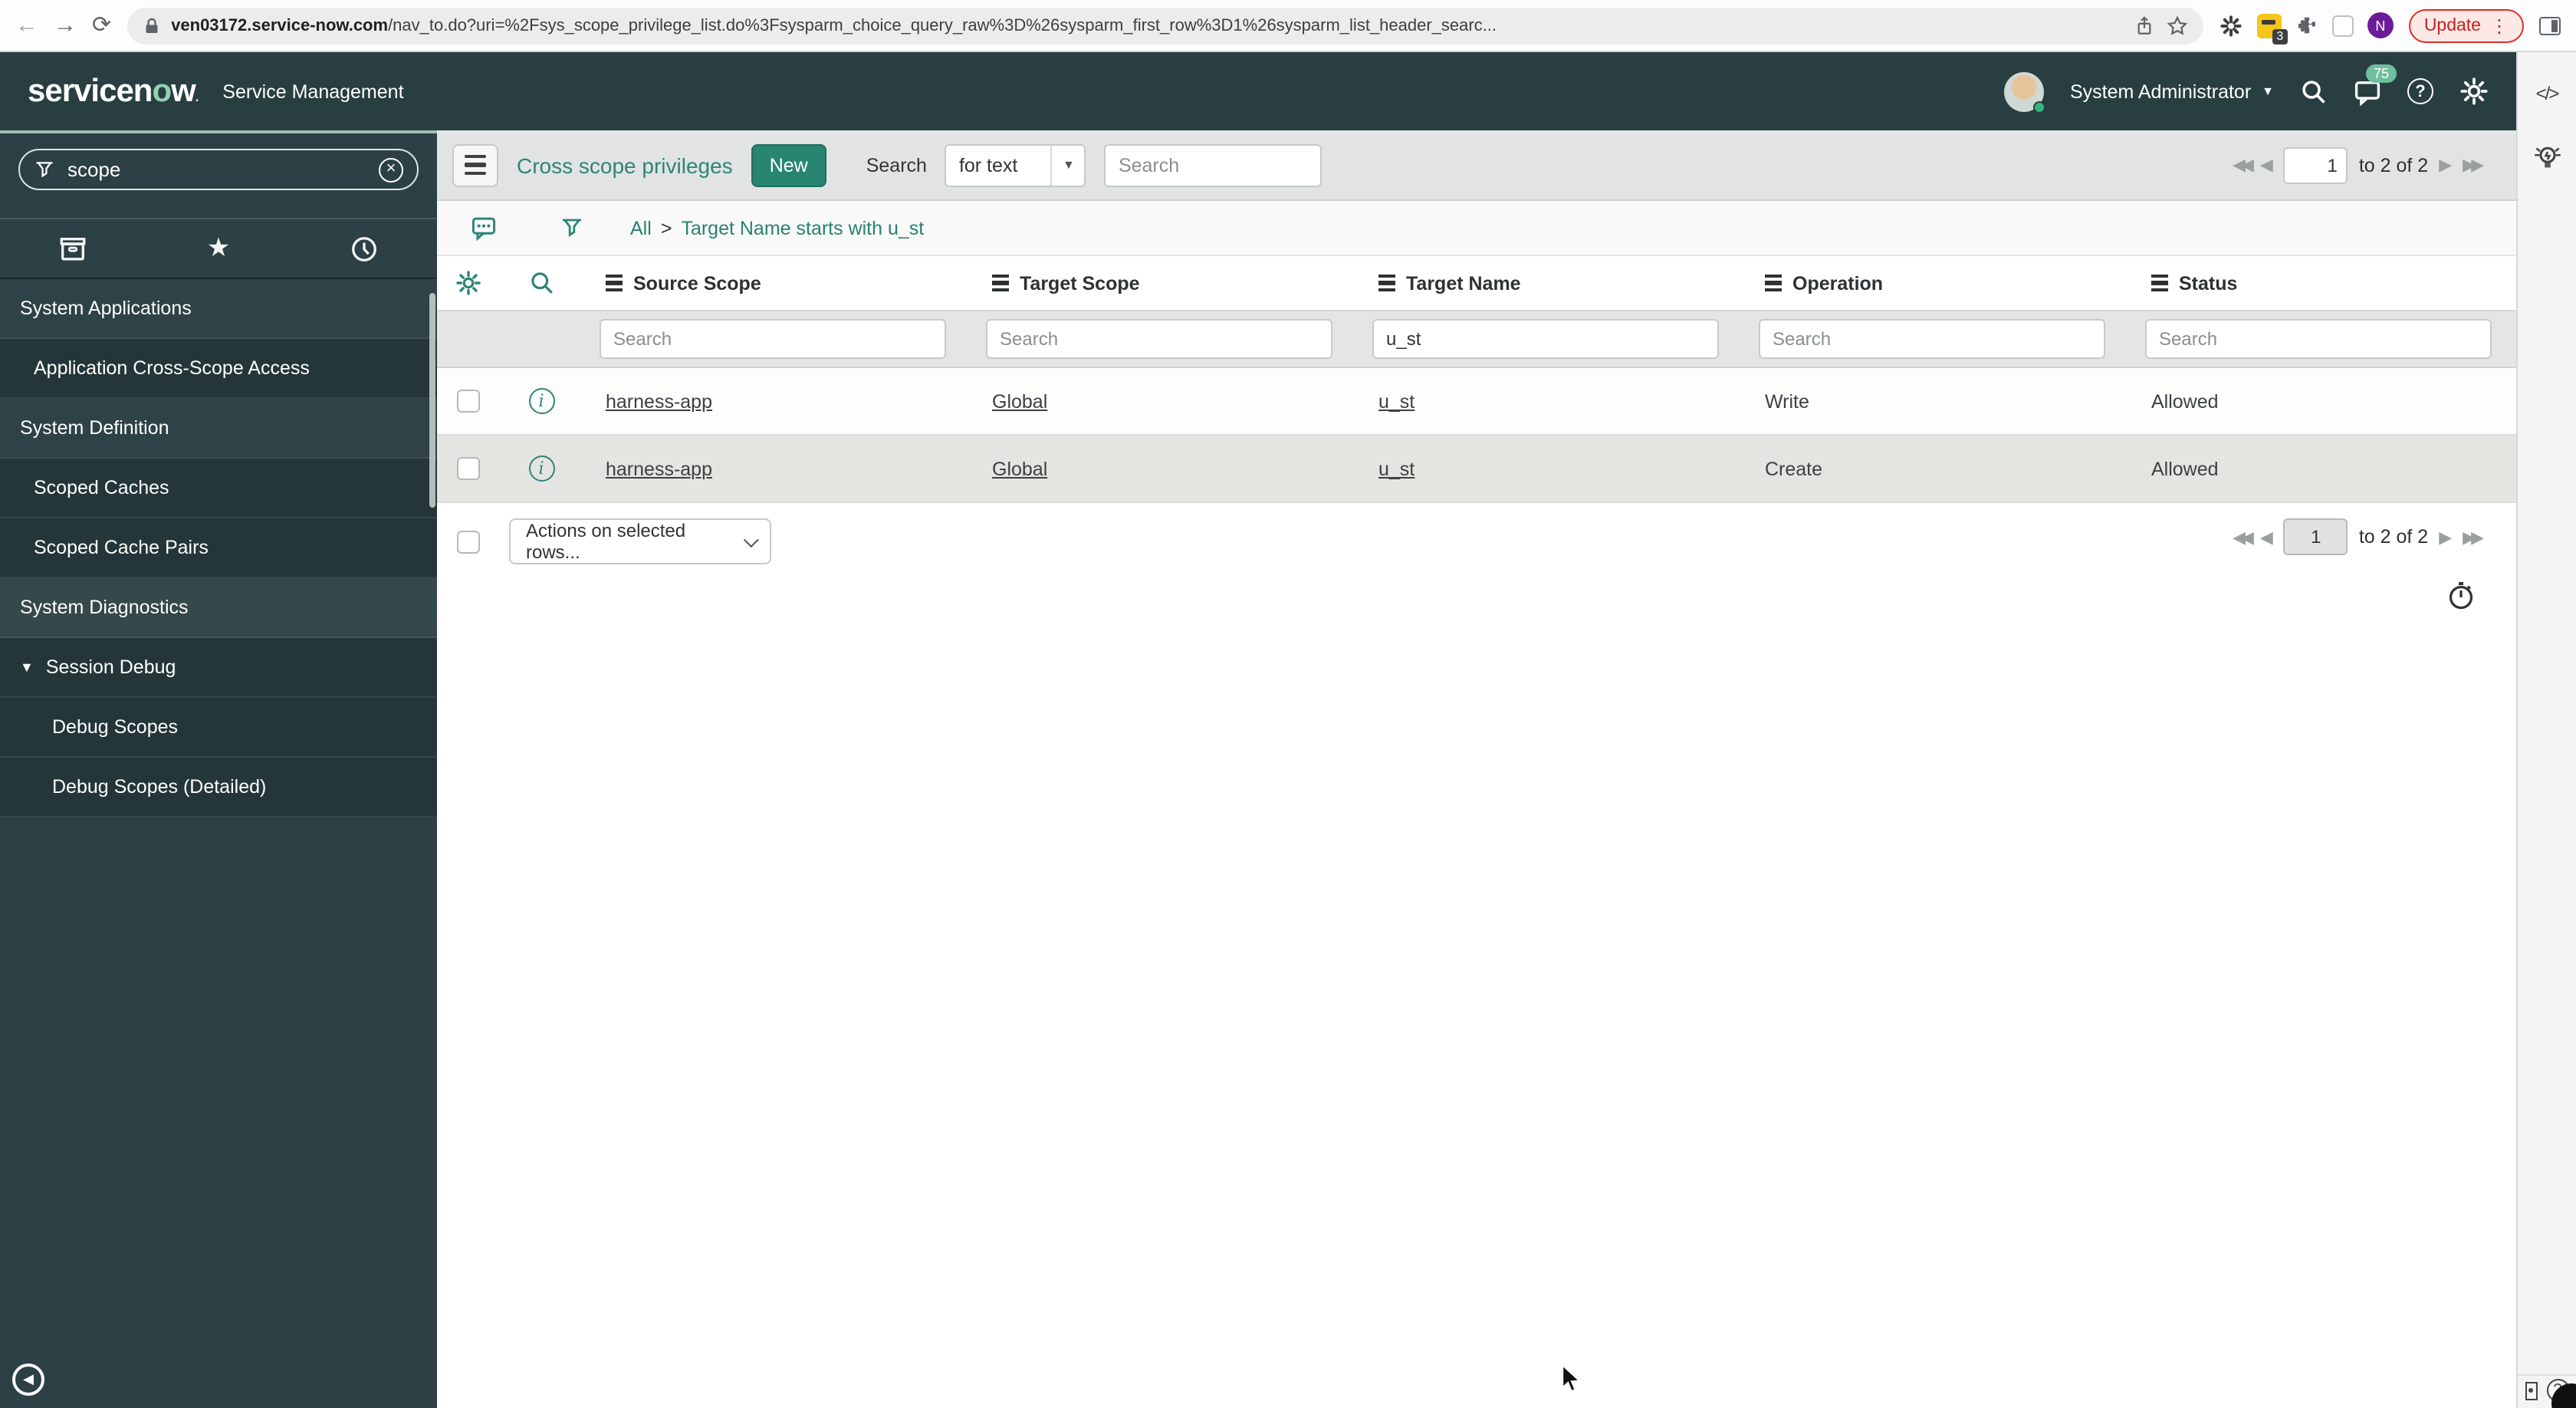  Describe the element at coordinates (2466, 25) in the screenshot. I see `browser-update-button: Update ⋮` at that location.